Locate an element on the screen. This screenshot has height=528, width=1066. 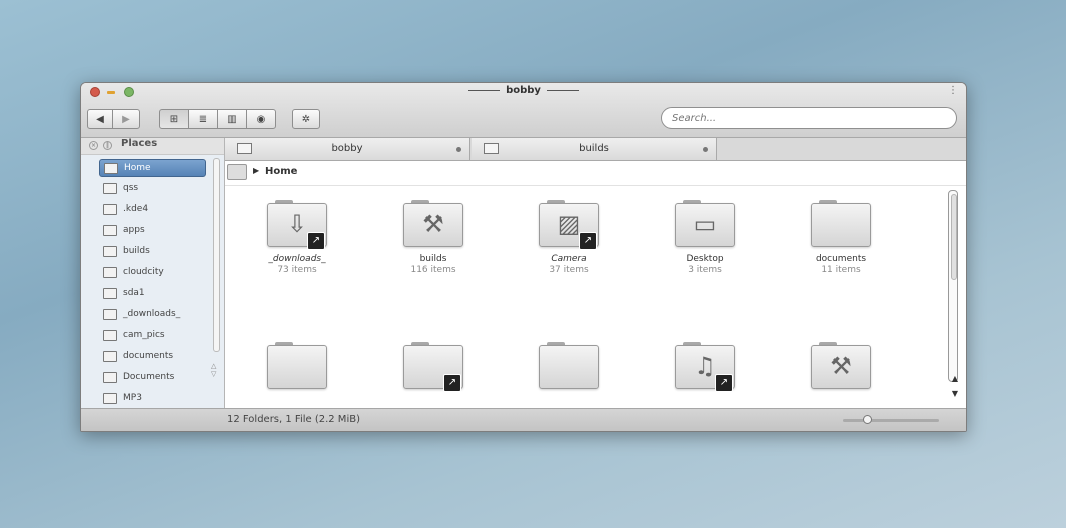
window-title: bobby is located at coordinates (523, 90).